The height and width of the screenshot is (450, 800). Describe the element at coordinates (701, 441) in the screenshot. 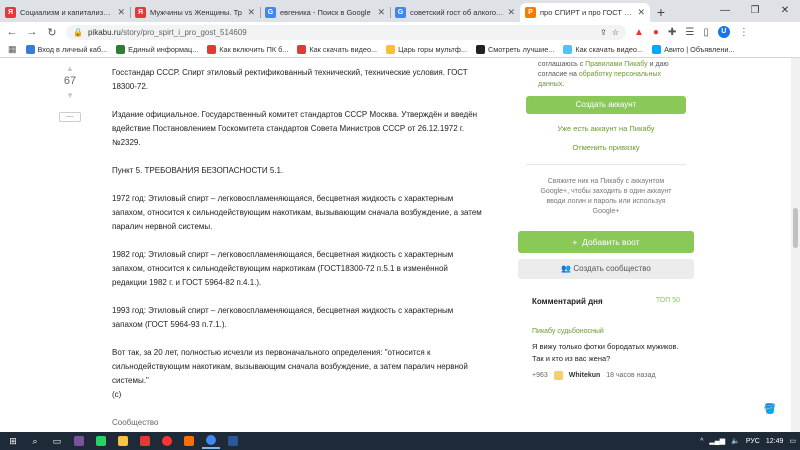

I see `tray-expand-icon: ^` at that location.